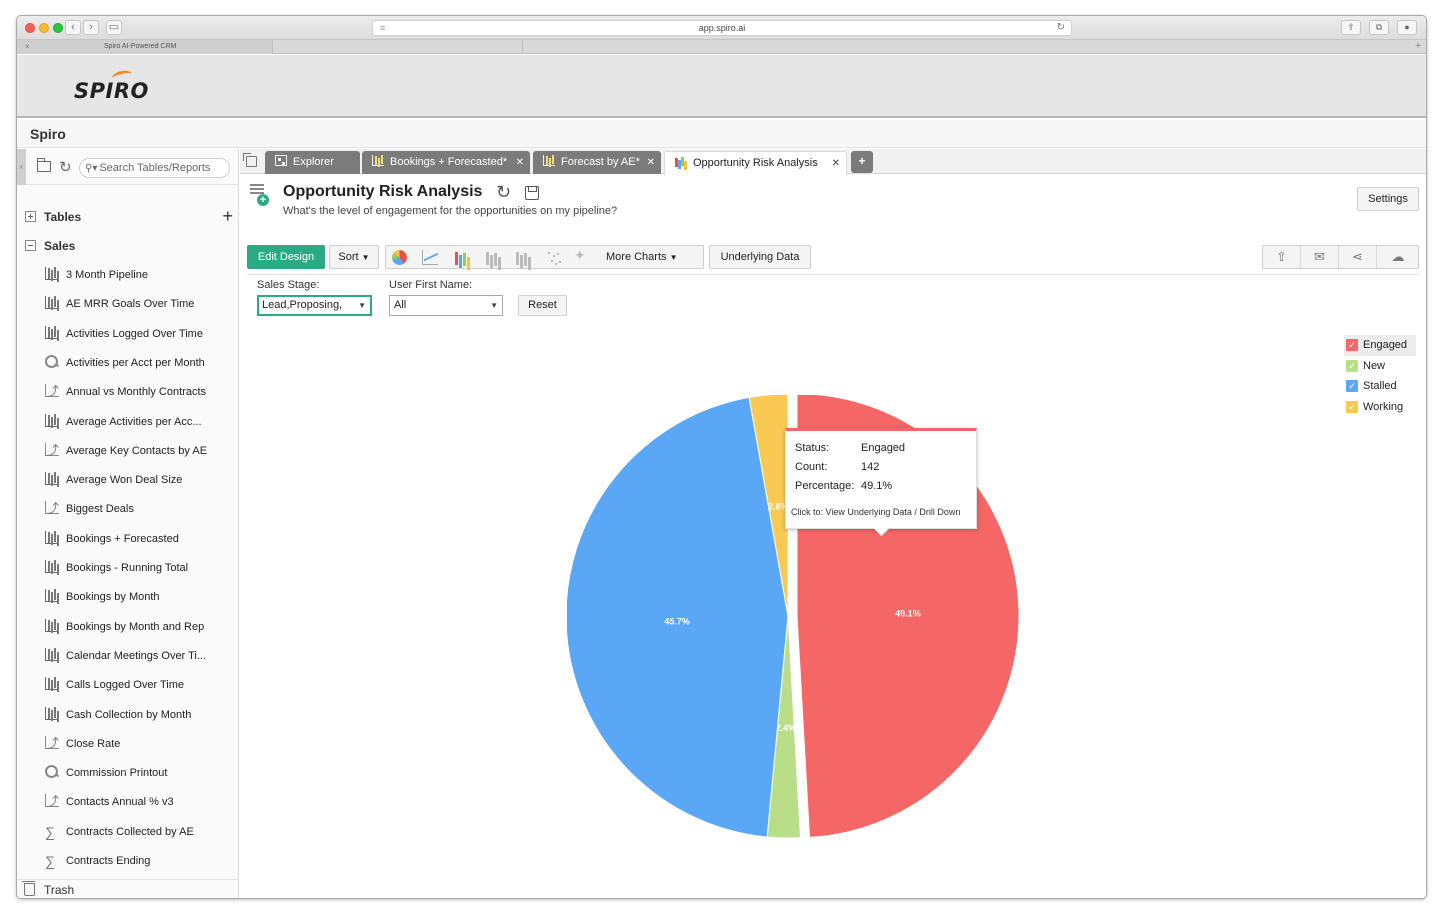  Describe the element at coordinates (137, 480) in the screenshot. I see `sidebar-report-item: Average Won Deal Size` at that location.